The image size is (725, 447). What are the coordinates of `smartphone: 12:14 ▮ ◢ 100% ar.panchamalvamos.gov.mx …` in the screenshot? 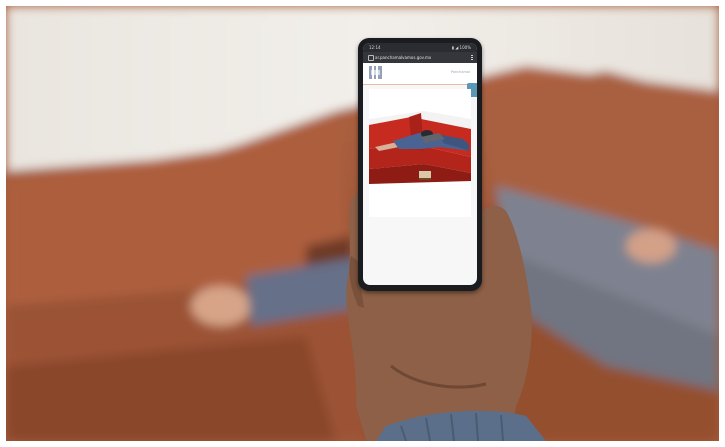 It's located at (420, 164).